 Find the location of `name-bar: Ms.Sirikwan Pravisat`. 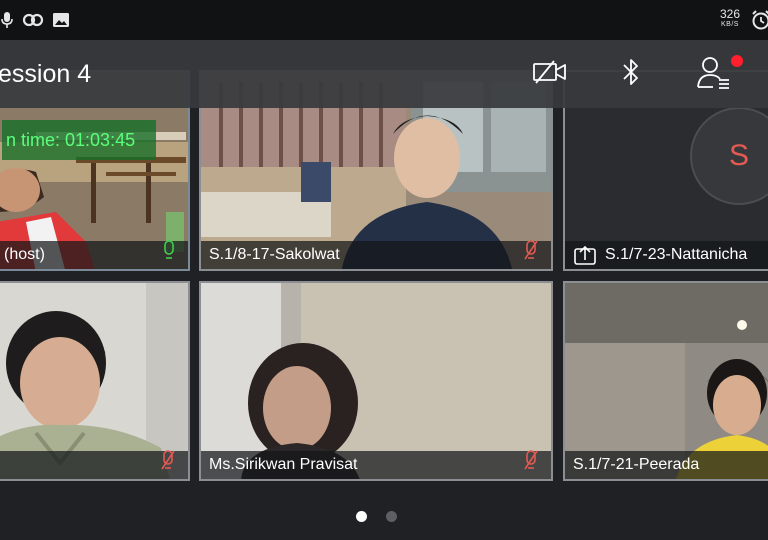

name-bar: Ms.Sirikwan Pravisat is located at coordinates (376, 465).